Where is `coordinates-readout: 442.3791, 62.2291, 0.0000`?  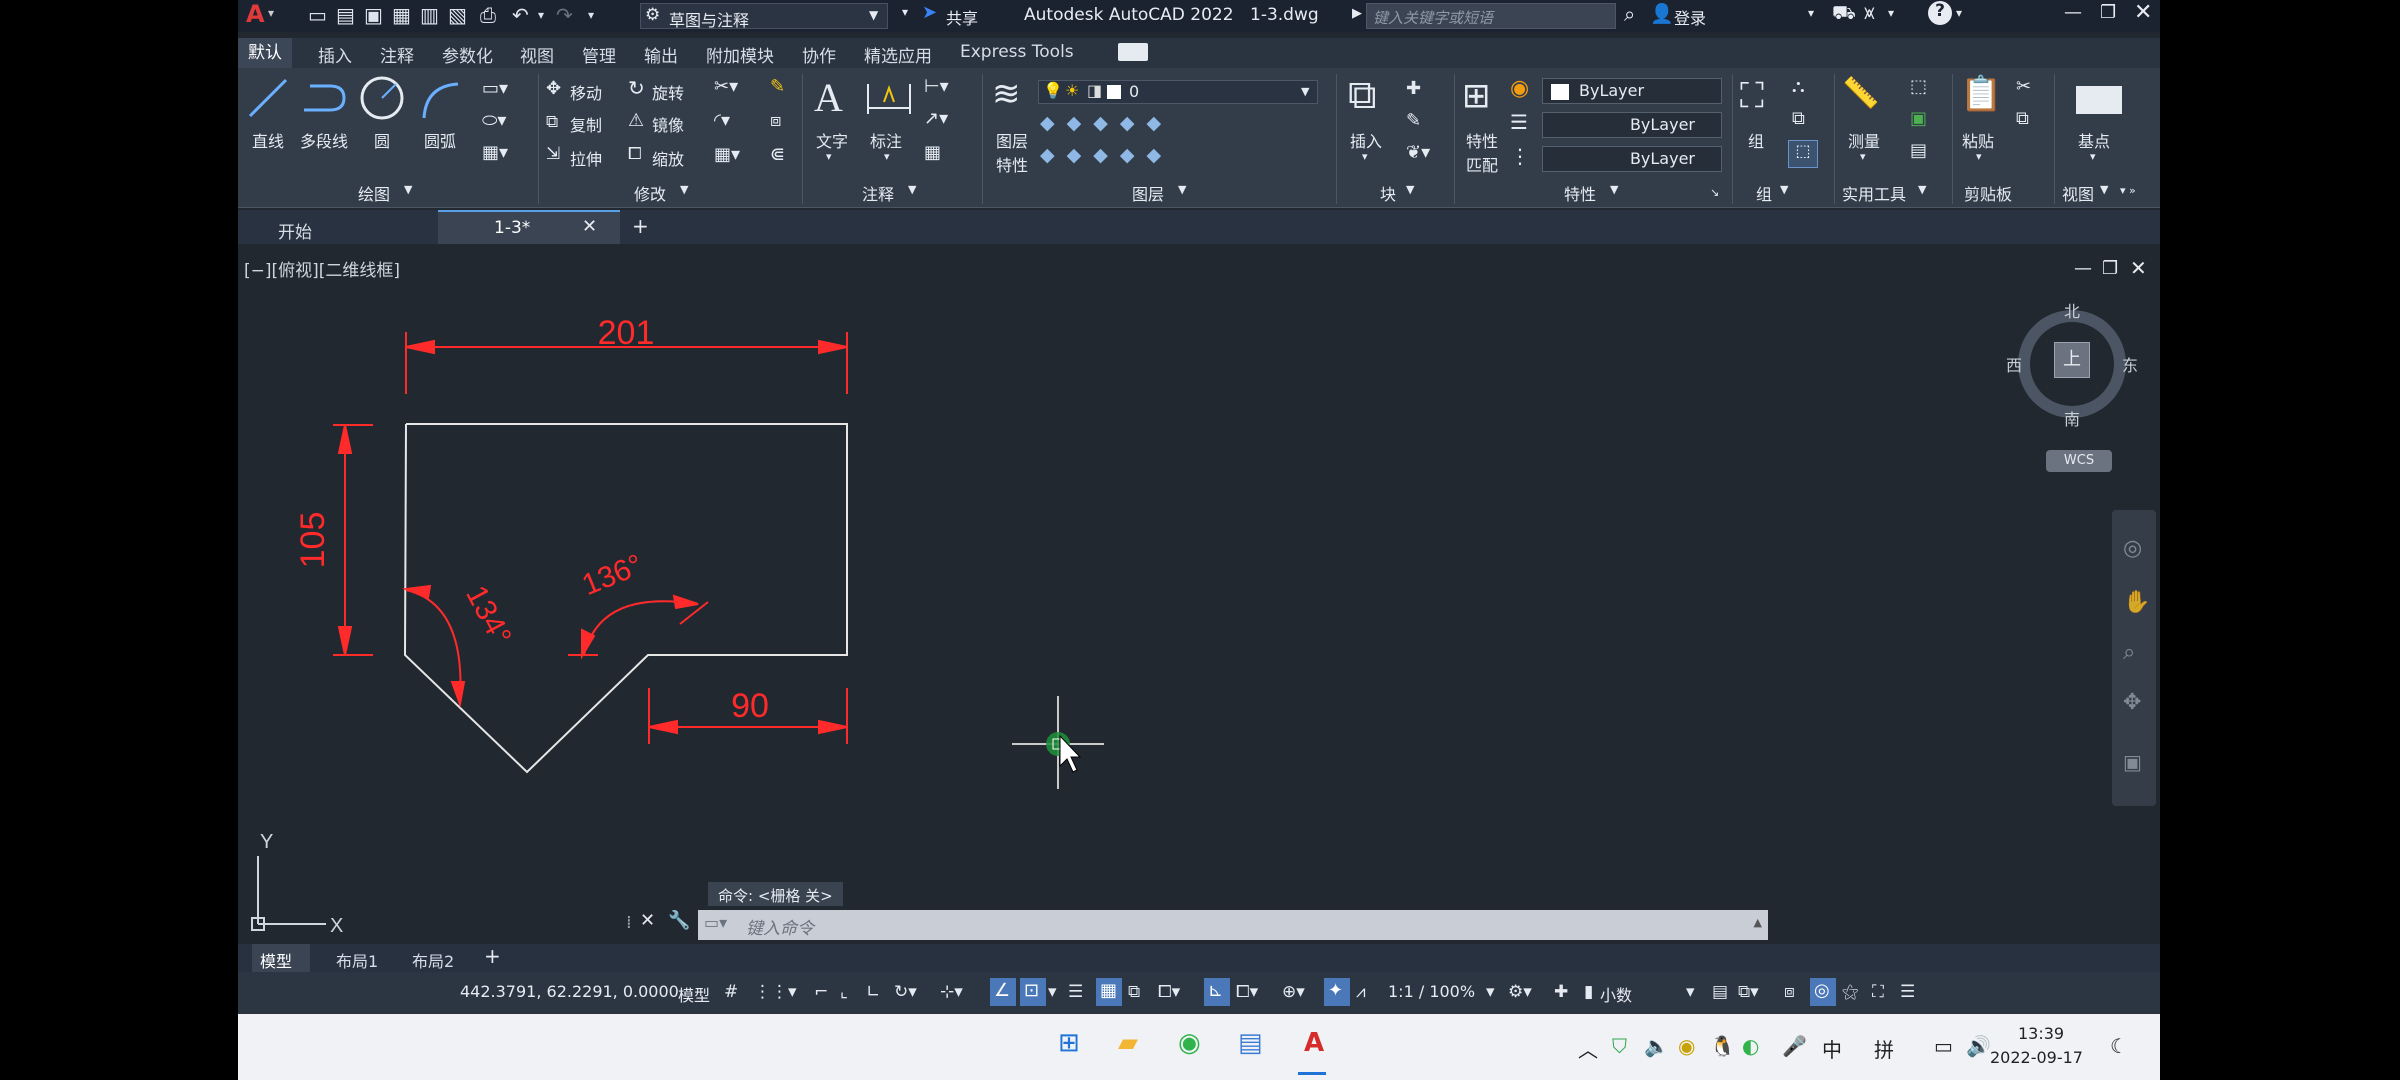 coordinates-readout: 442.3791, 62.2291, 0.0000 is located at coordinates (569, 991).